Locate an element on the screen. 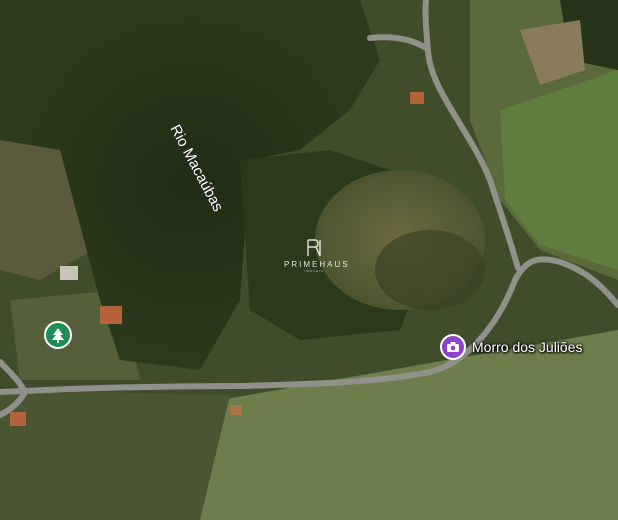 Image resolution: width=618 pixels, height=520 pixels. poi-marker: Morro dos Juliões is located at coordinates (511, 347).